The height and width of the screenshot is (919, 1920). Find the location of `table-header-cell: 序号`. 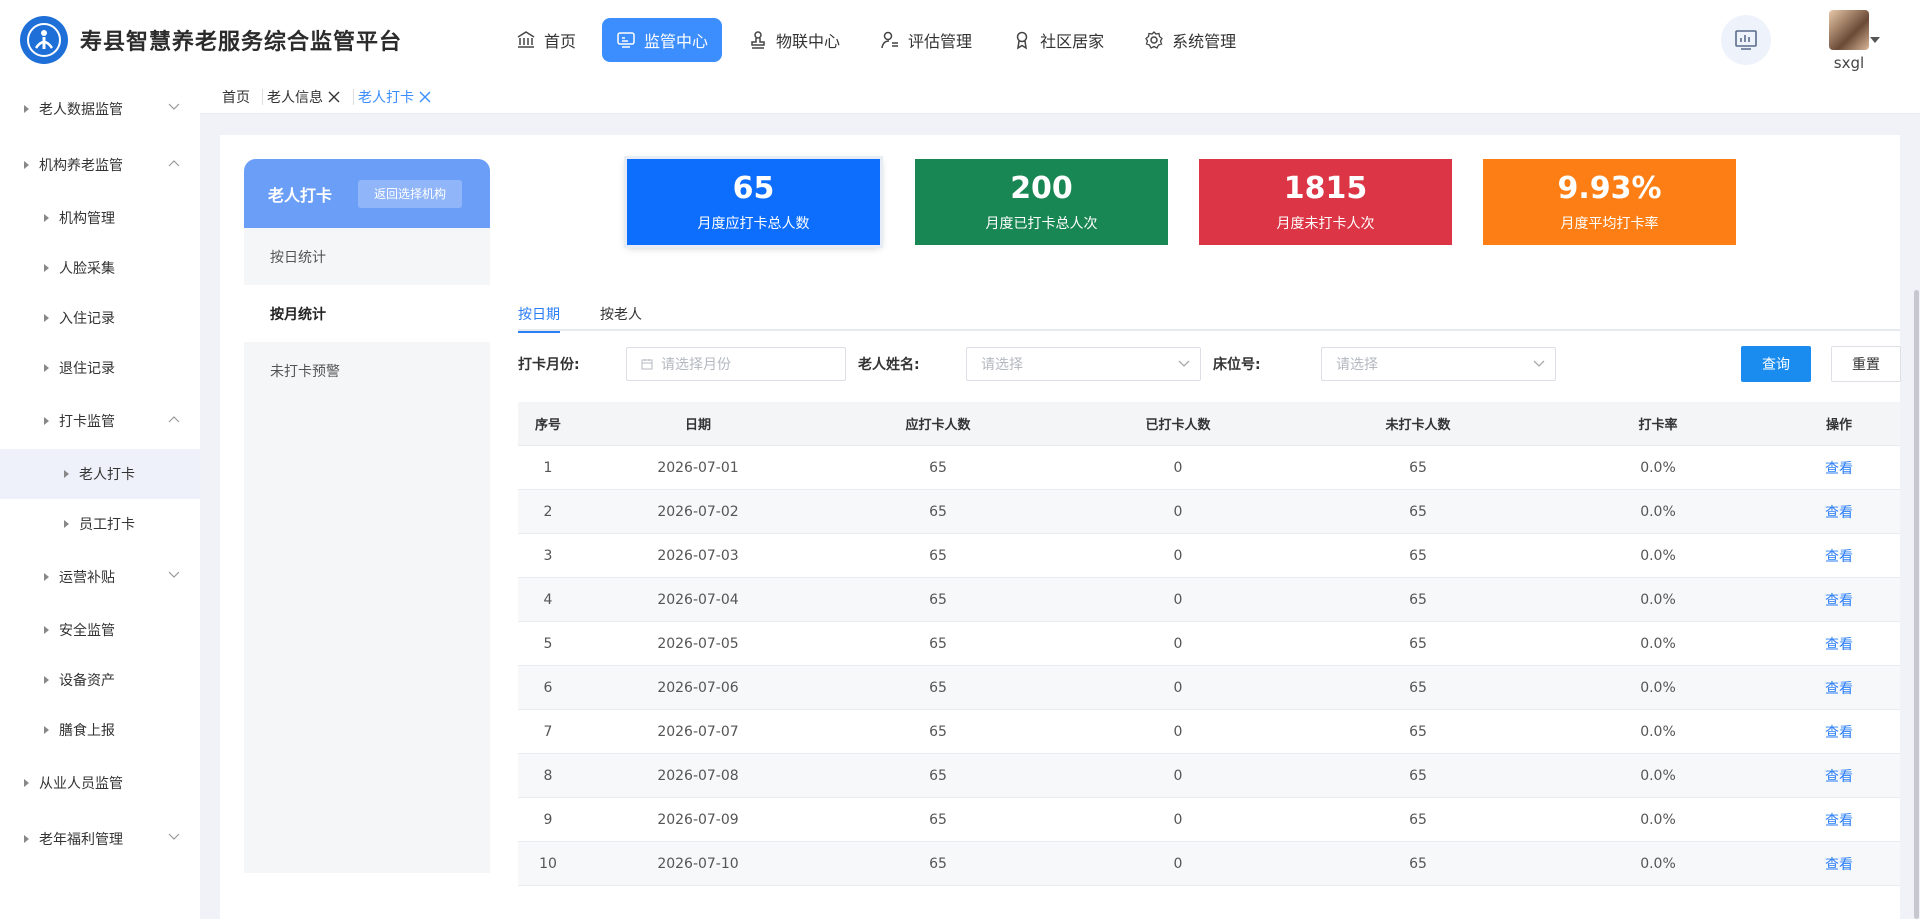

table-header-cell: 序号 is located at coordinates (547, 425).